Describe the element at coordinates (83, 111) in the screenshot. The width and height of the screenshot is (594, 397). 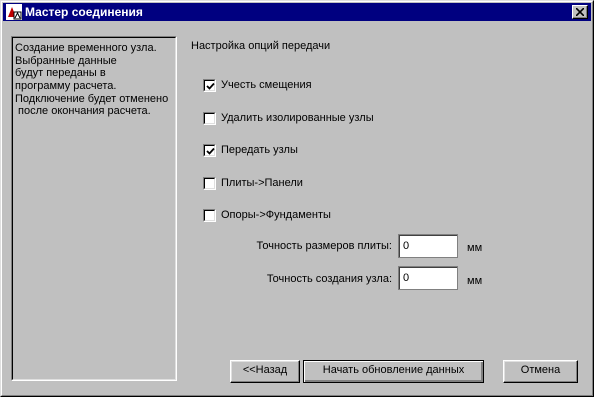
I see `info-line: после окончания расчета.` at that location.